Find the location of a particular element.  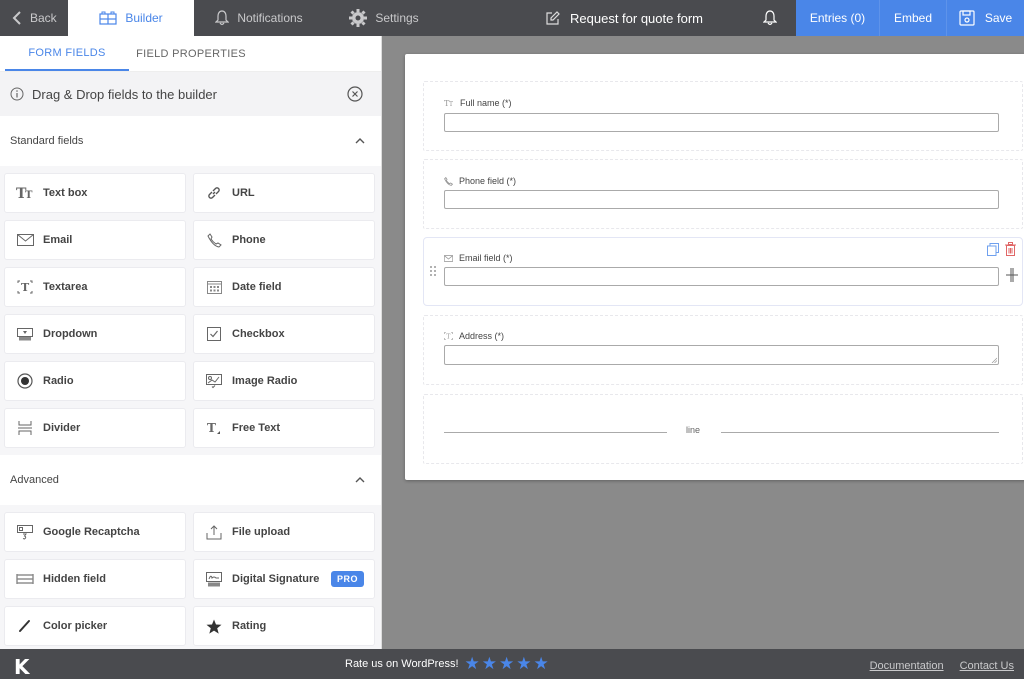

field-label: Date field is located at coordinates (257, 287).